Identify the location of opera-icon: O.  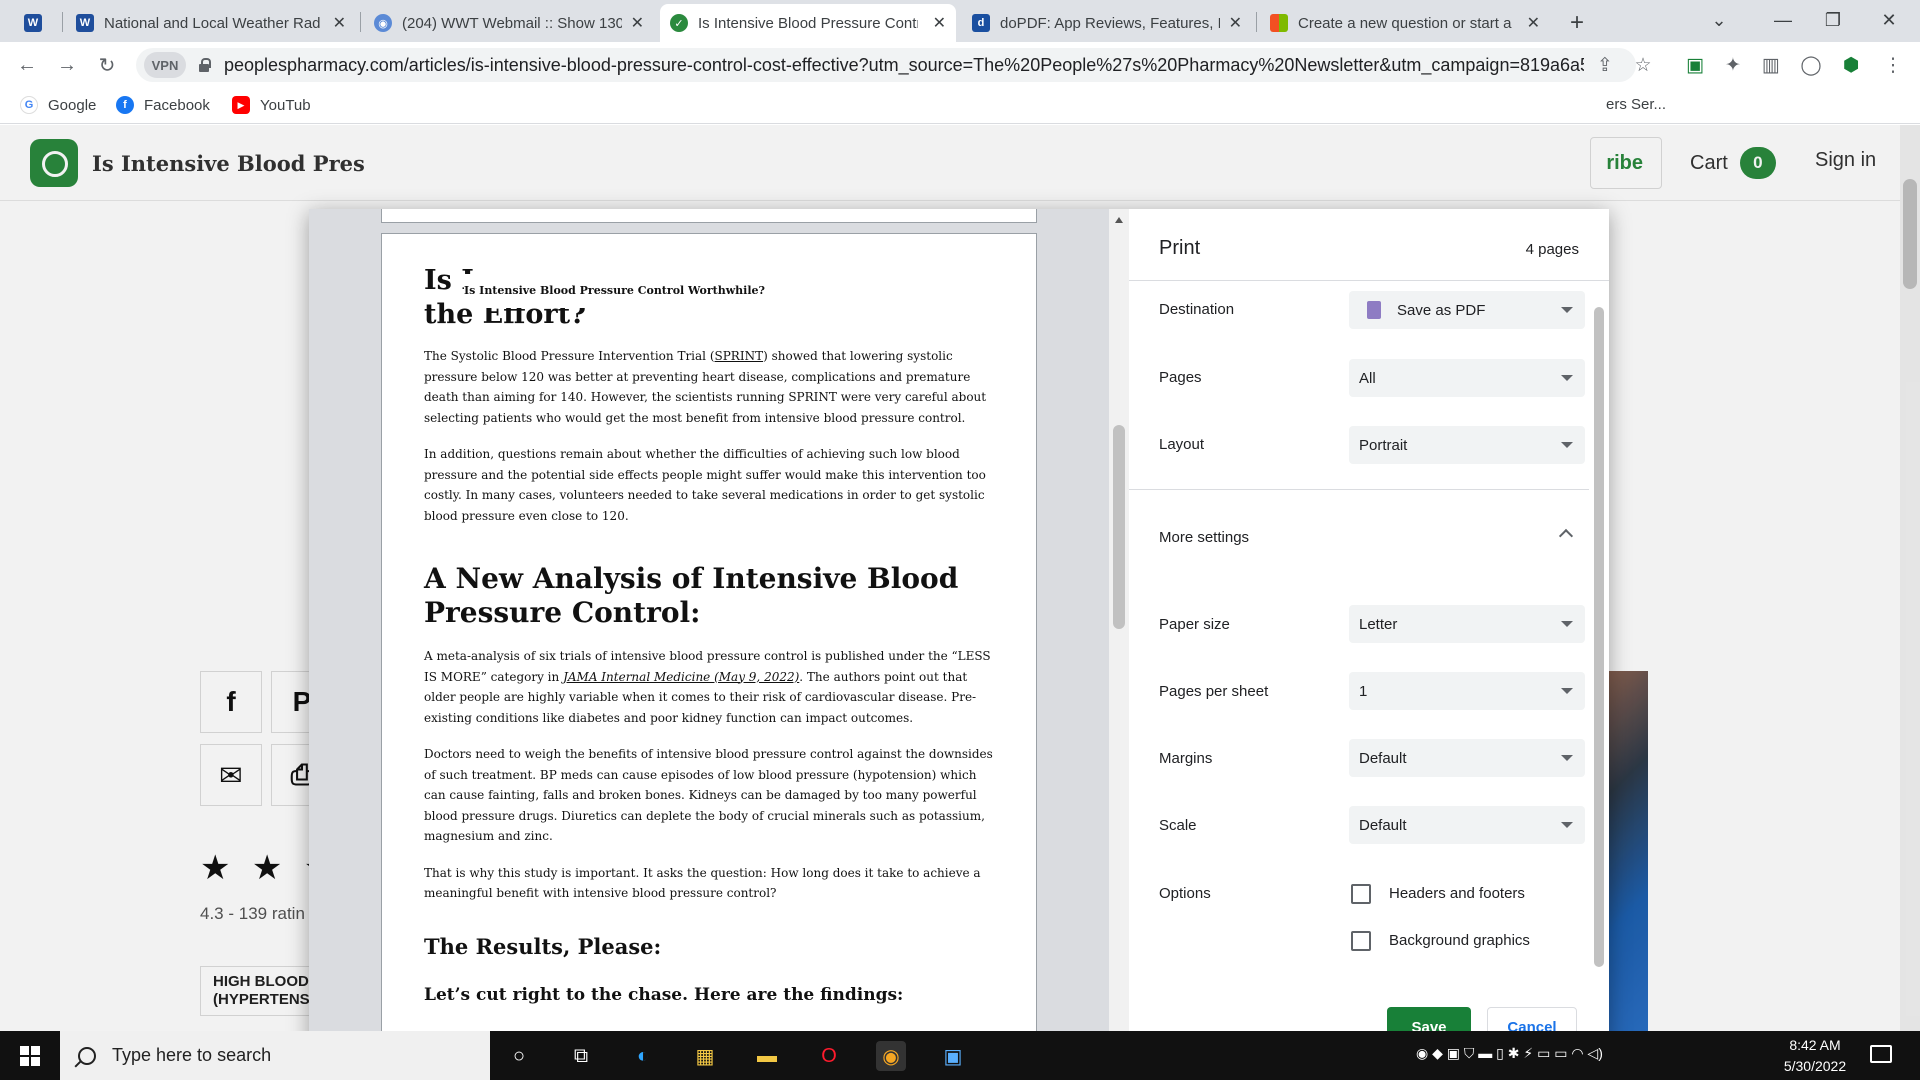
(829, 1056).